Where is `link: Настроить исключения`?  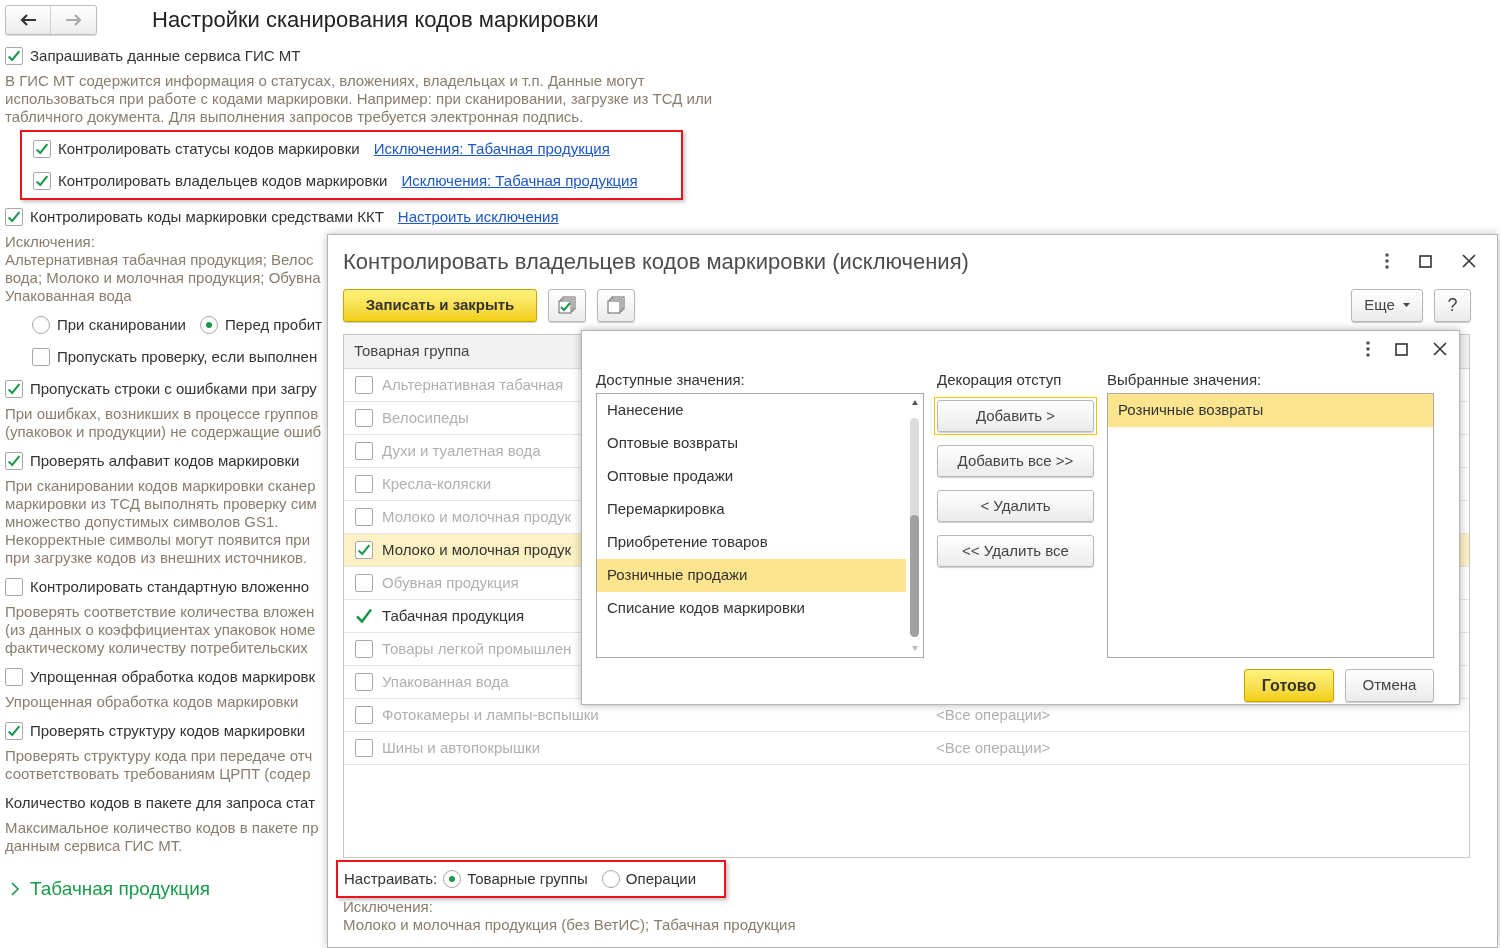
link: Настроить исключения is located at coordinates (478, 217).